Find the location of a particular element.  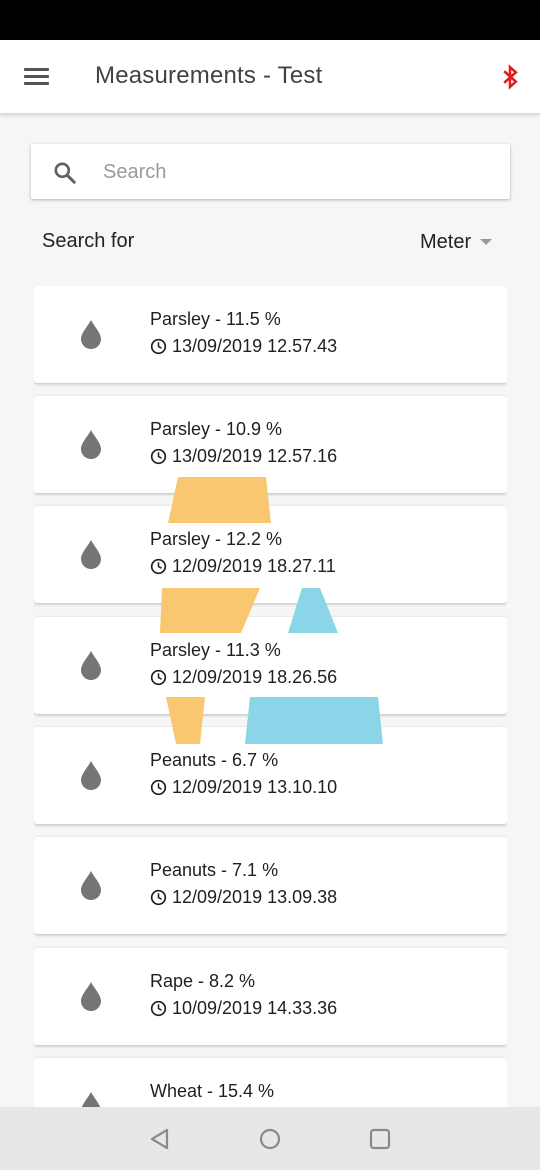

system-nav-bar is located at coordinates (270, 1138).